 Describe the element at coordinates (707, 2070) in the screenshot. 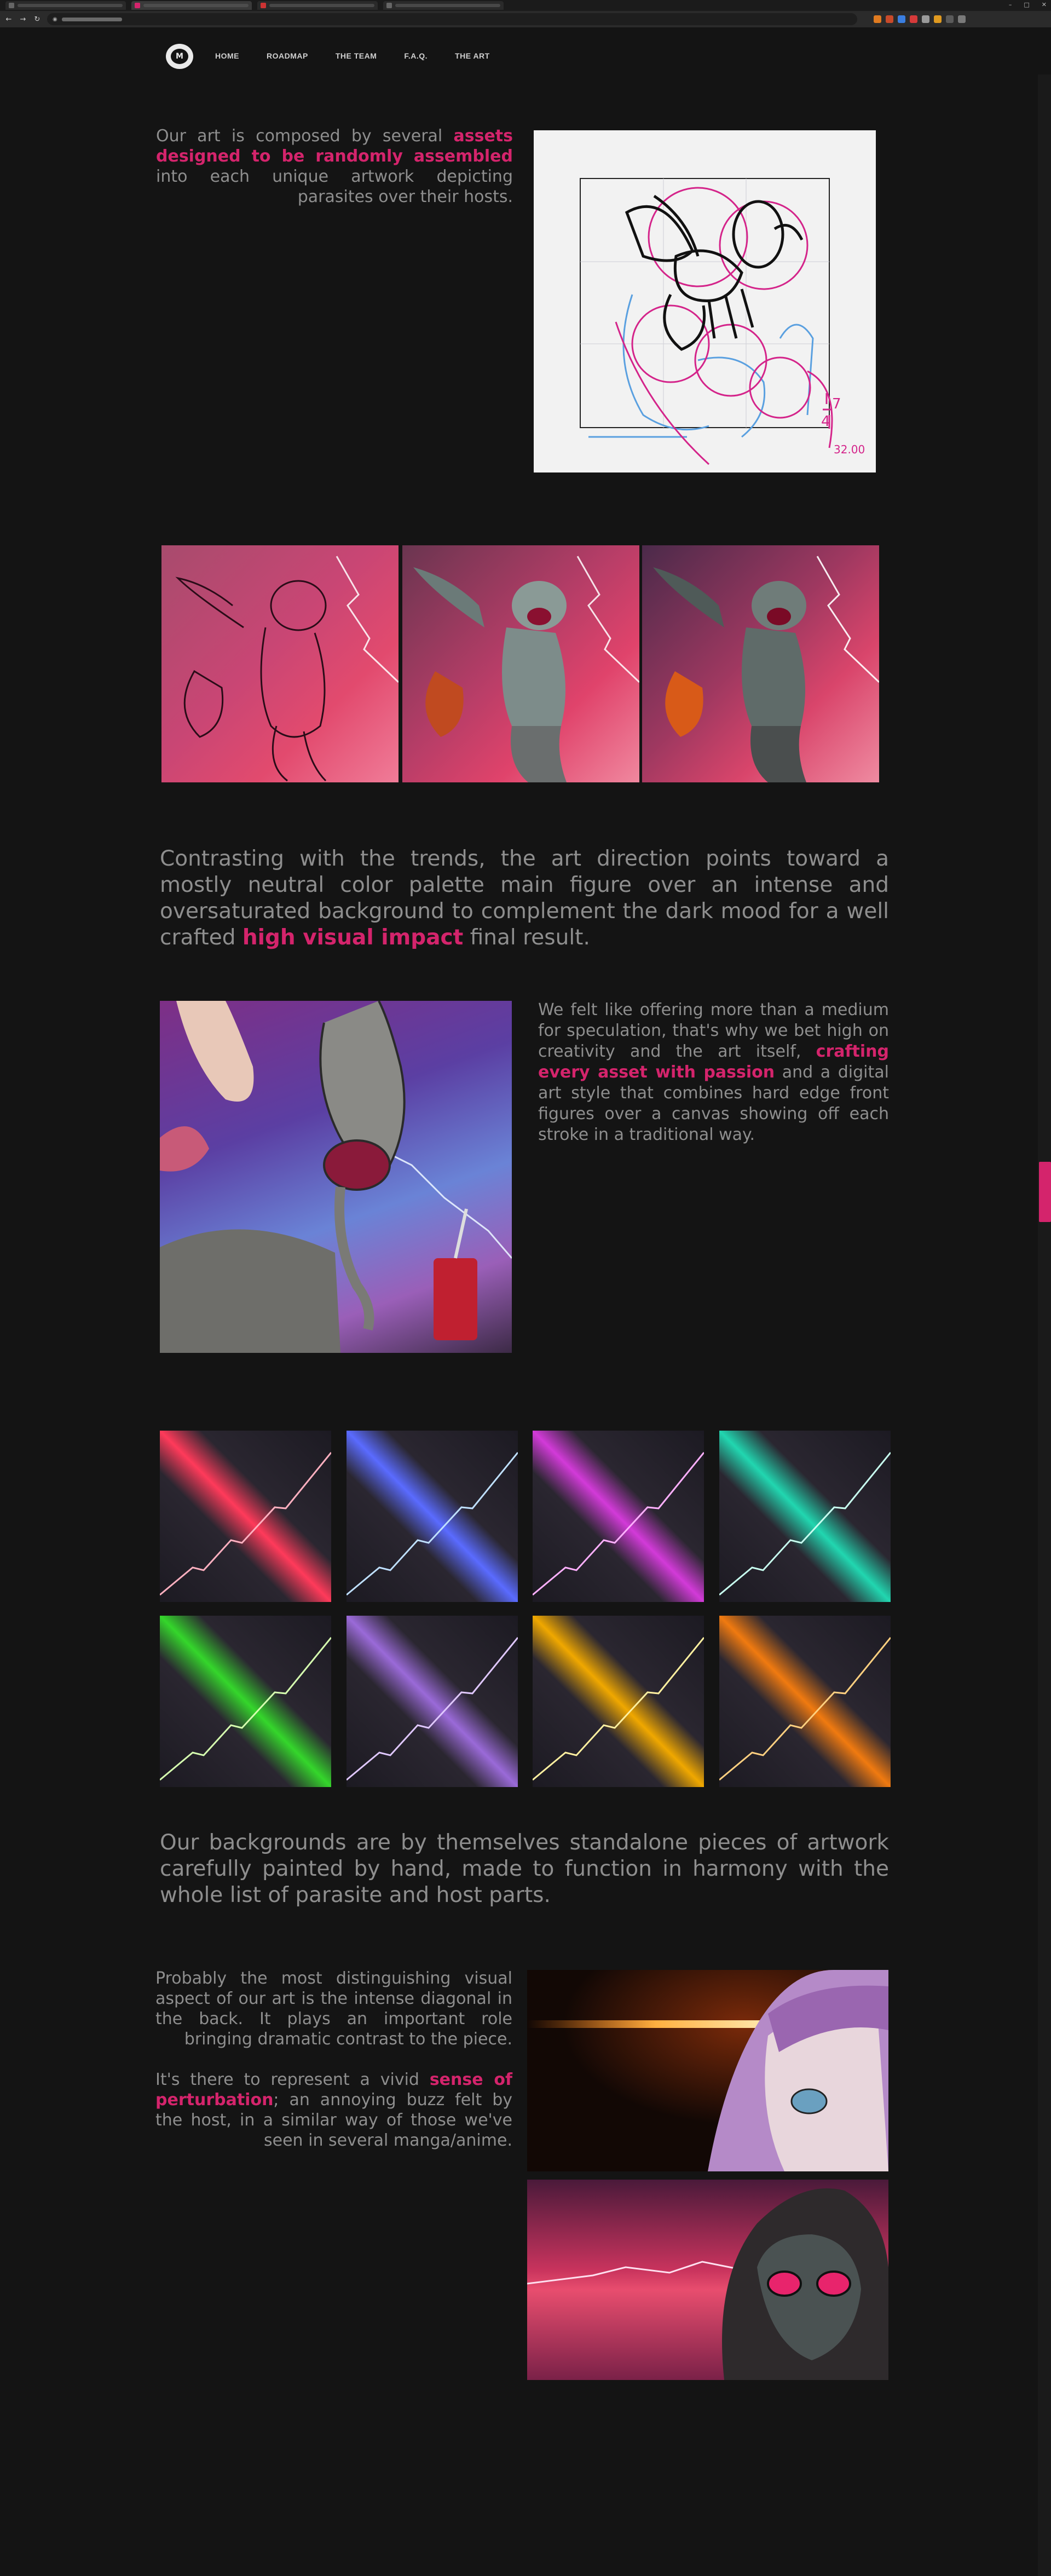

I see `manga-reference-image` at that location.